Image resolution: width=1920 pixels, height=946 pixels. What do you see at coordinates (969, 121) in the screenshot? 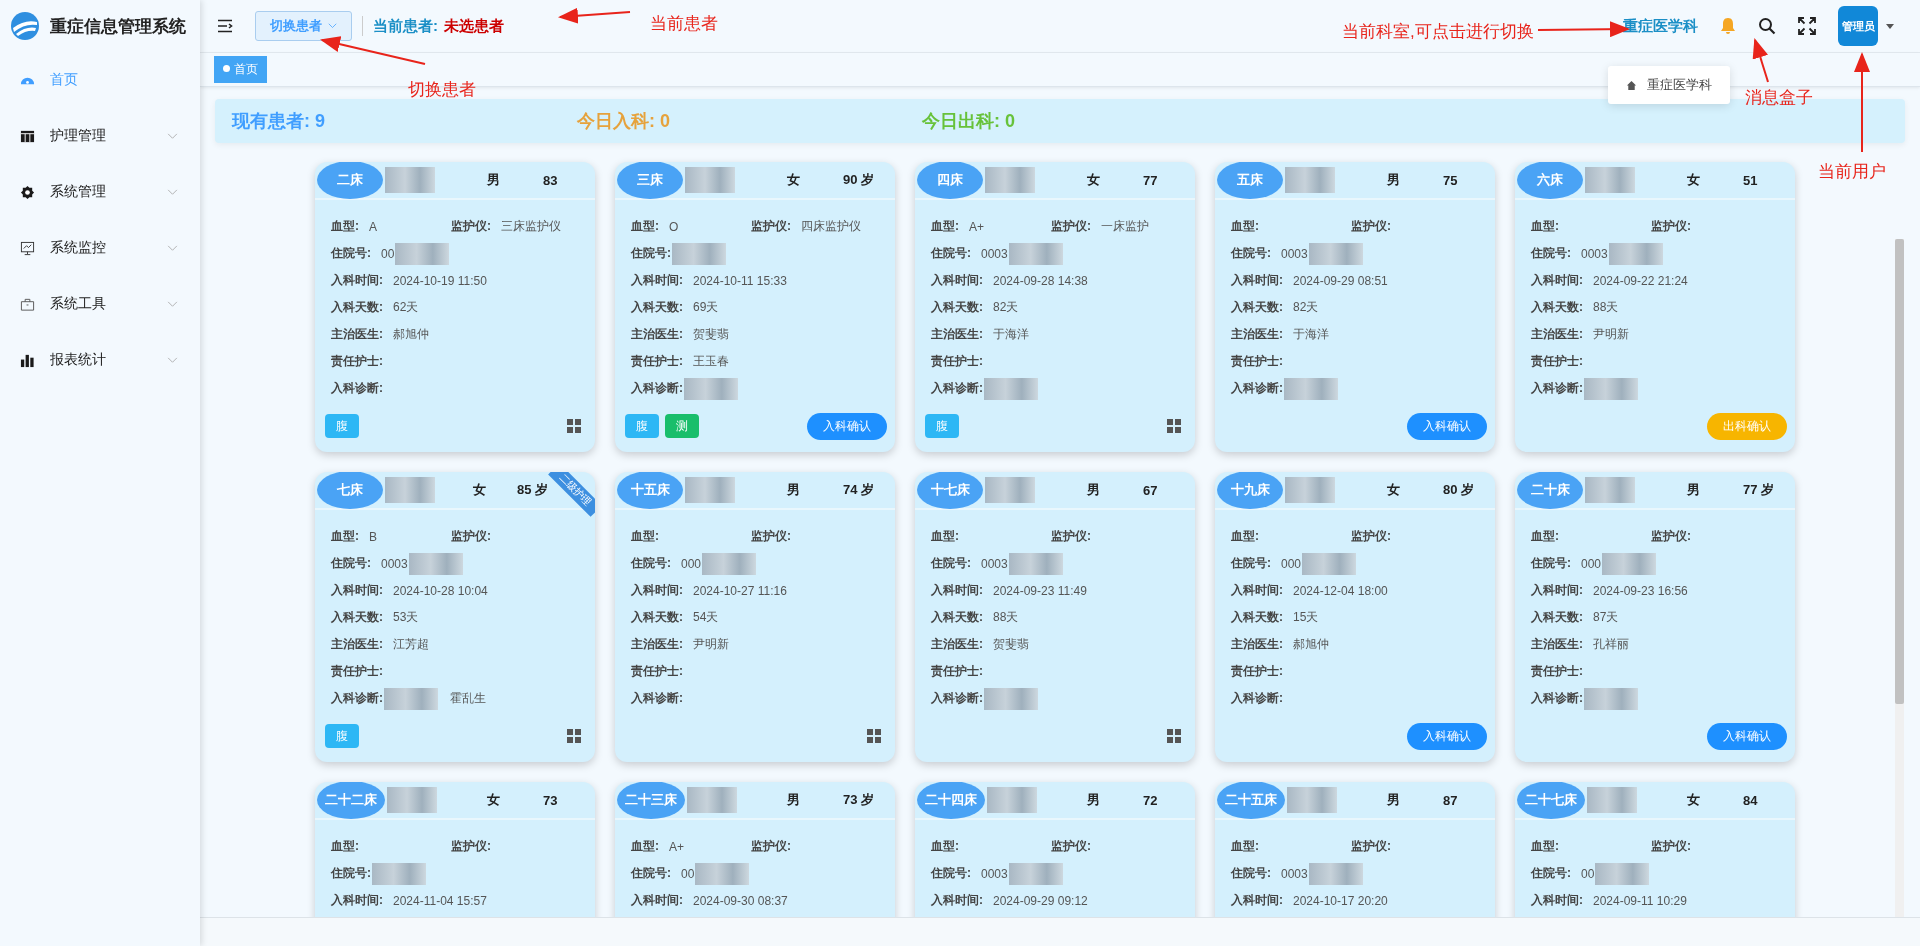
I see `stat-text: 今日出科: 0` at bounding box center [969, 121].